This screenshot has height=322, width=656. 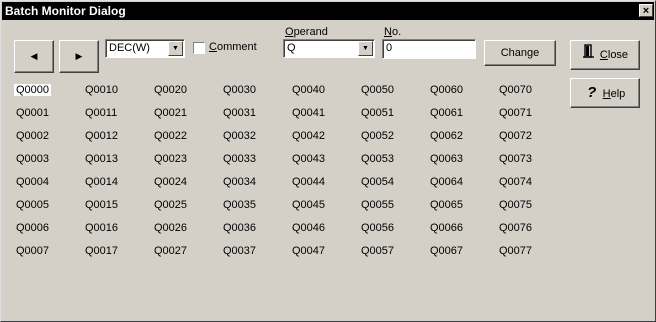 What do you see at coordinates (32, 205) in the screenshot?
I see `device-cell-q0005: Q0005` at bounding box center [32, 205].